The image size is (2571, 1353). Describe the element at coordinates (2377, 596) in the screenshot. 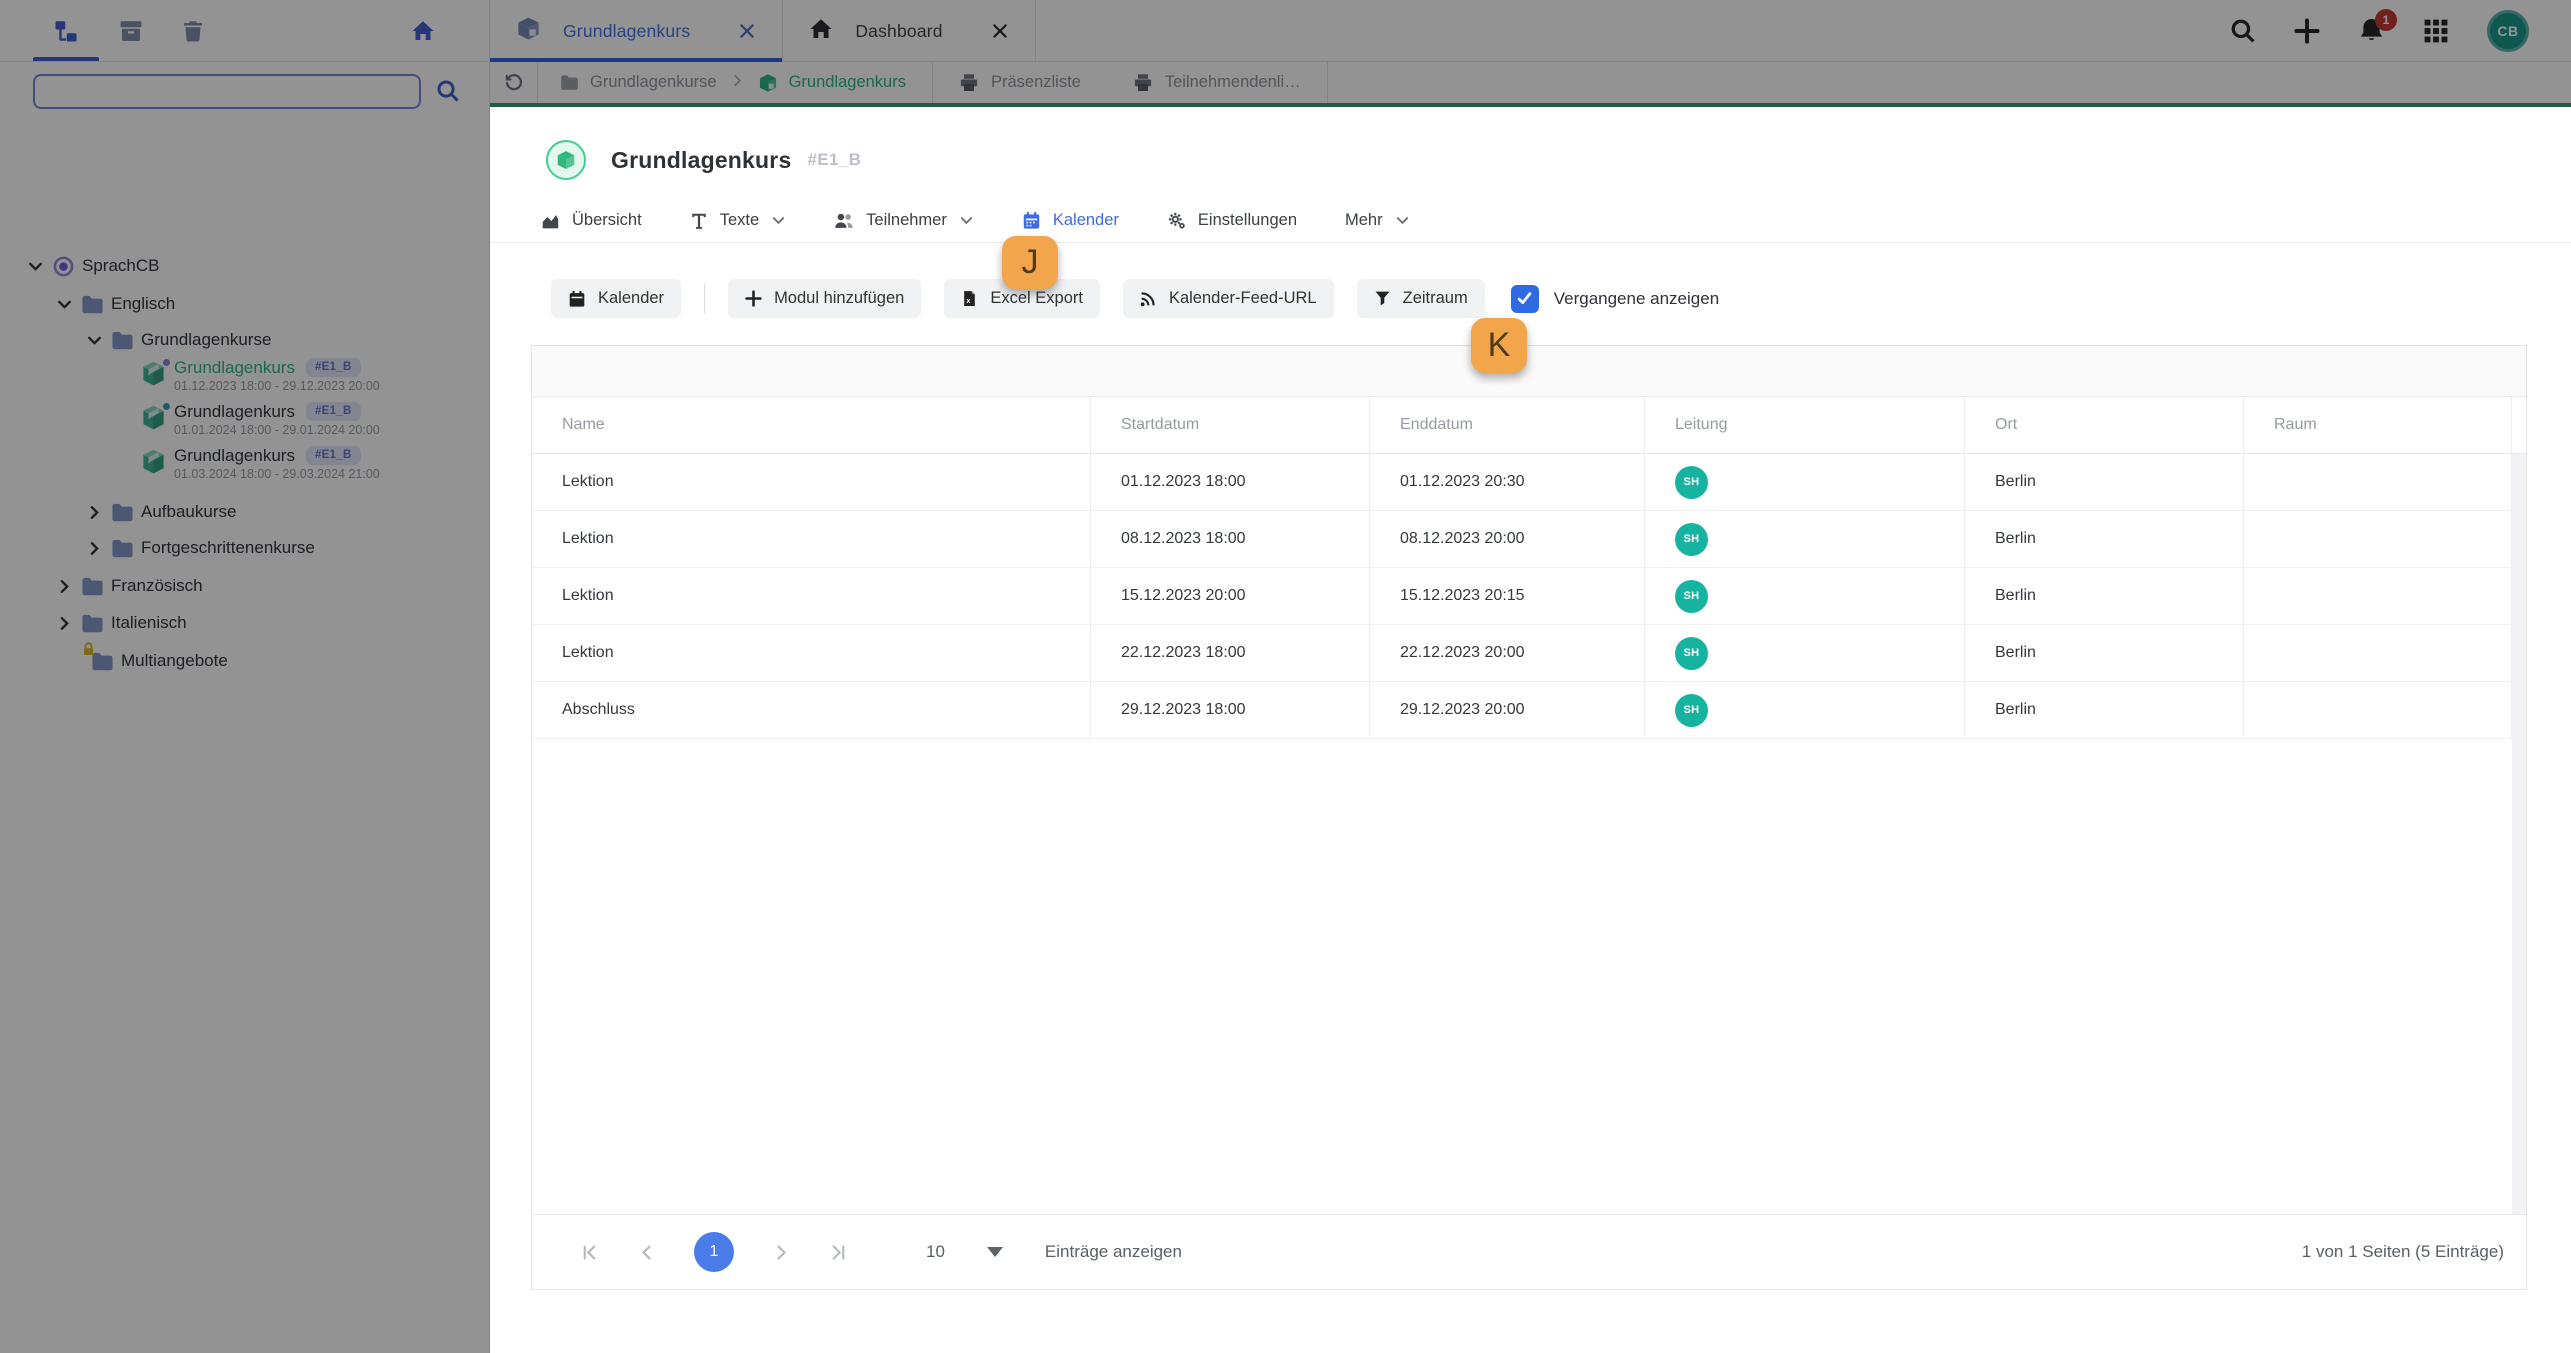

I see `cell-raum` at that location.